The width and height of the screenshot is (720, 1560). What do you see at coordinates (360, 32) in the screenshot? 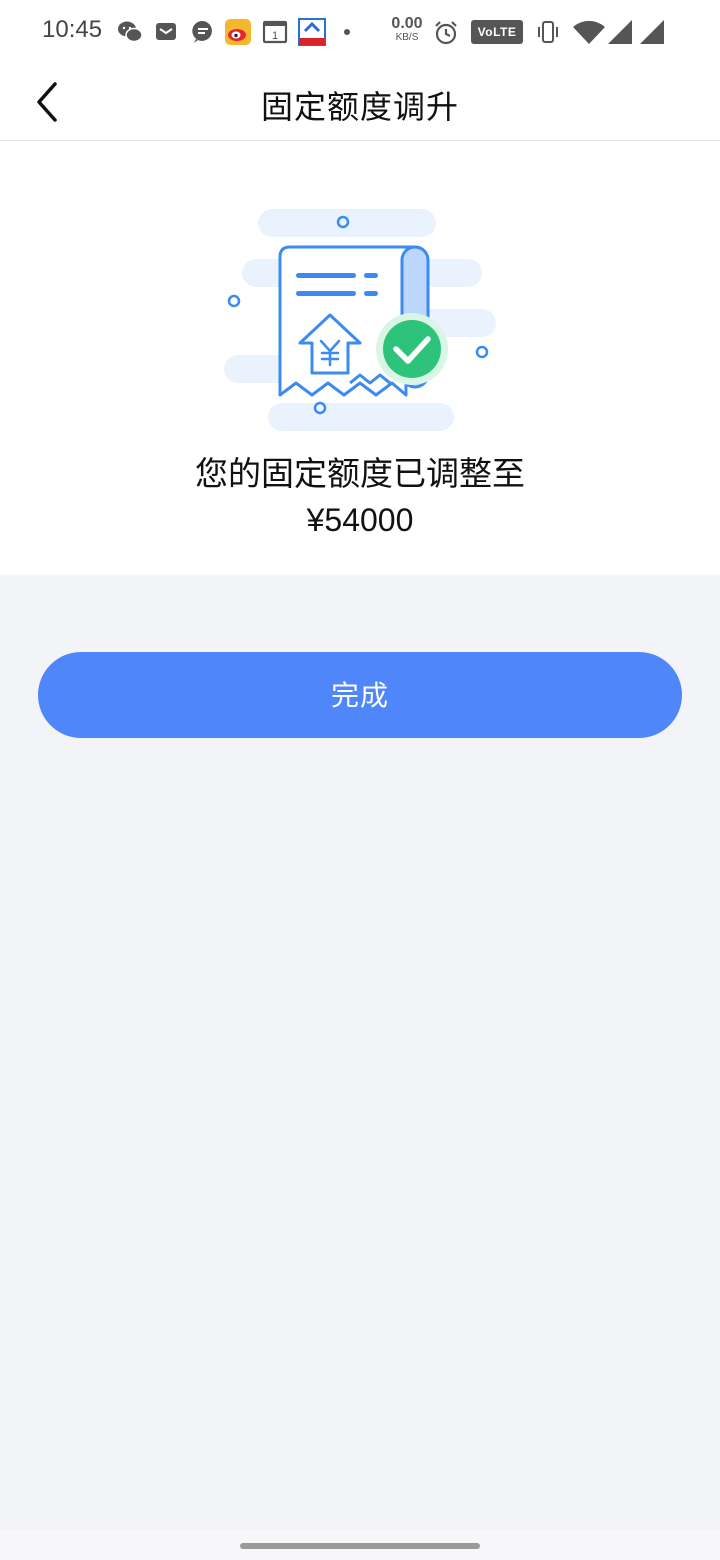
I see `status-bar: 10:45 1 0.00 KB/S VoLTE` at bounding box center [360, 32].